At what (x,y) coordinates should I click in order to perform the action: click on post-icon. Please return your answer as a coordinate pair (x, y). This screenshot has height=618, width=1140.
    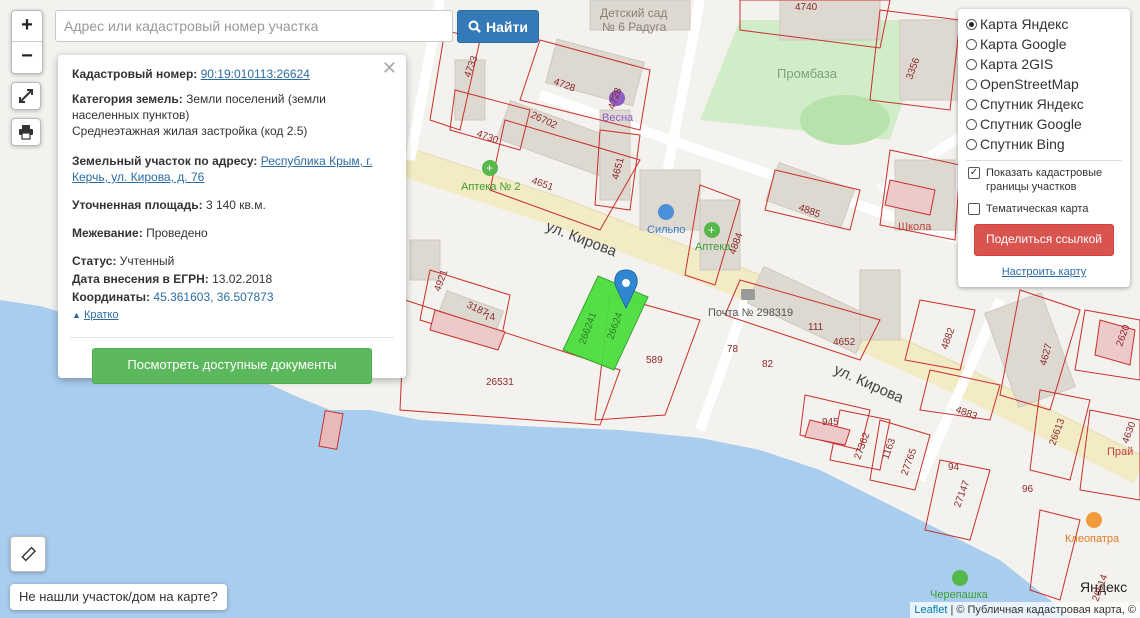
    Looking at the image, I should click on (748, 294).